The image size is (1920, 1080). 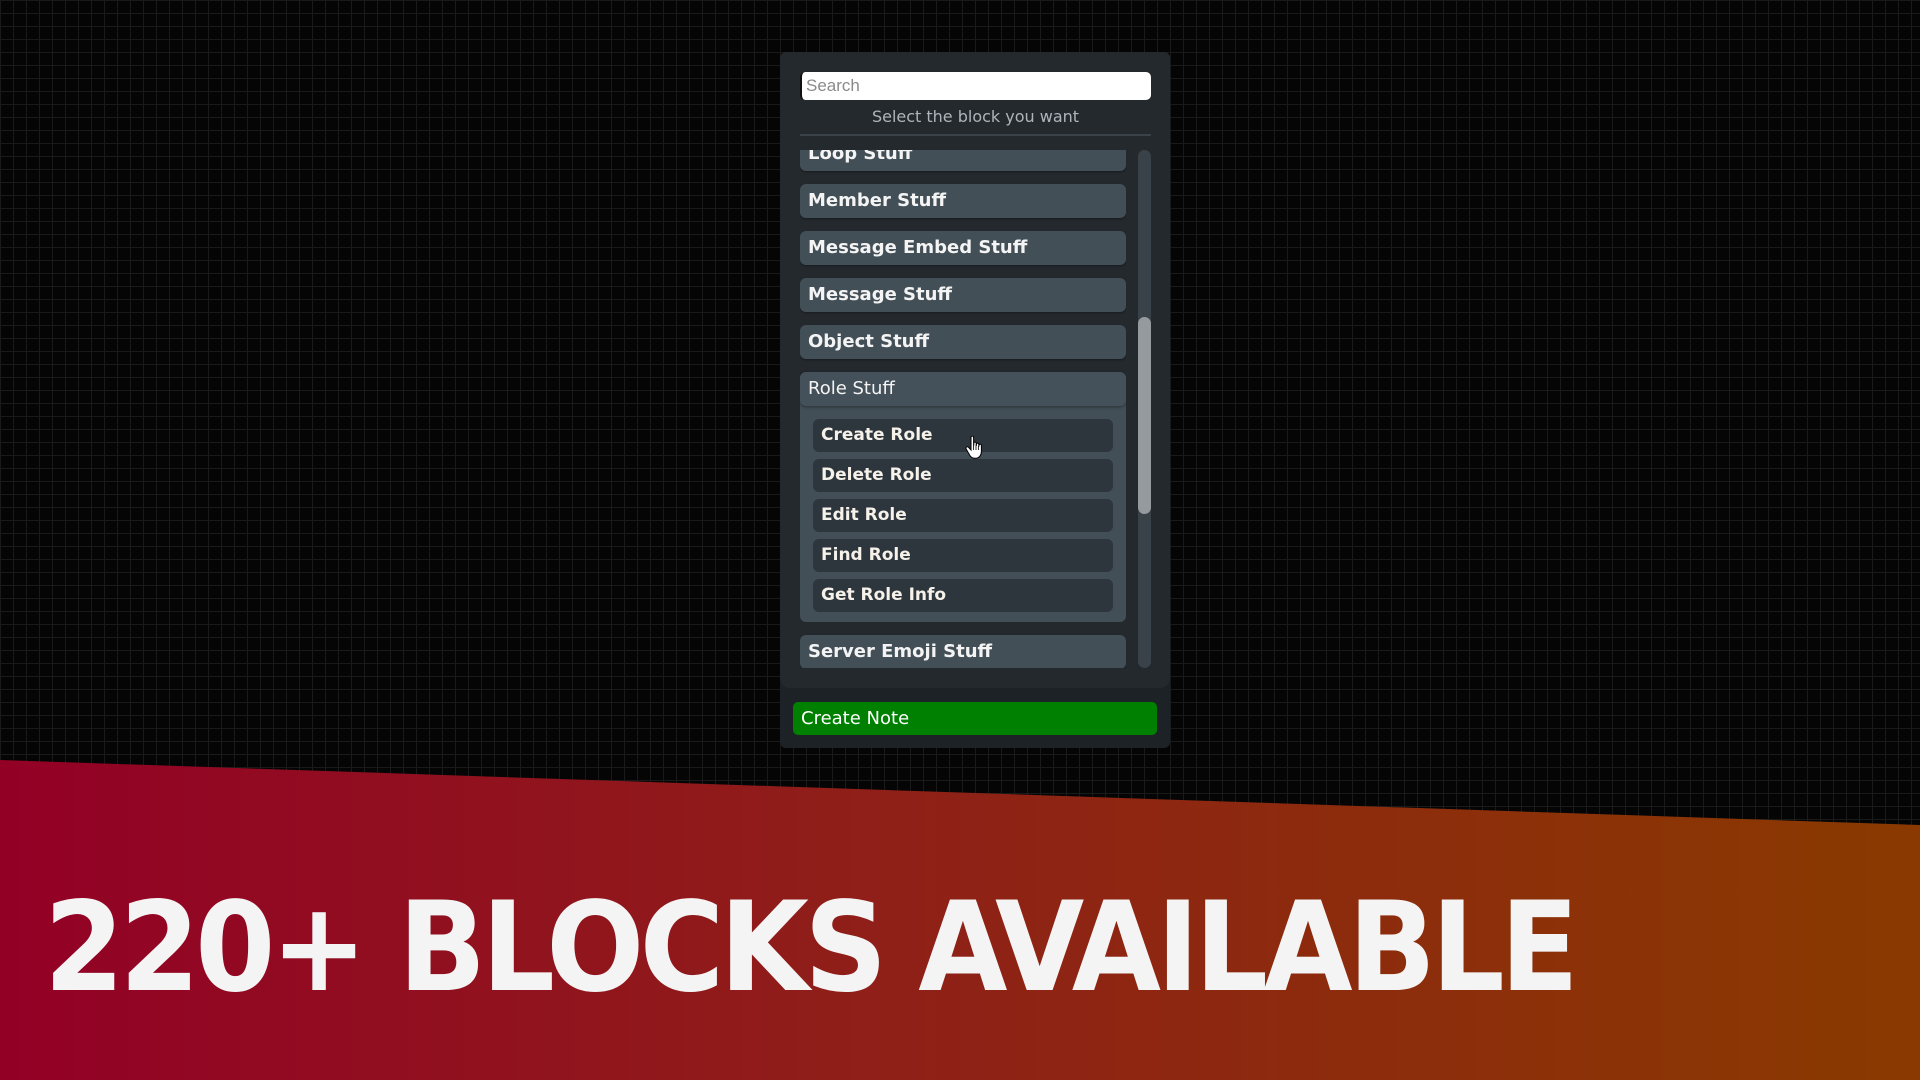 I want to click on category-object-stuff: Object Stuff, so click(x=963, y=342).